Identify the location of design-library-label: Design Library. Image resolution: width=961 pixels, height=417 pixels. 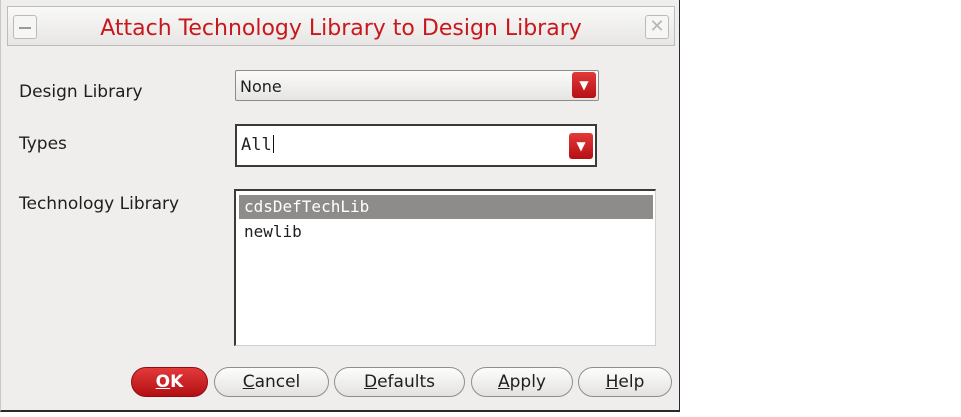
(81, 92).